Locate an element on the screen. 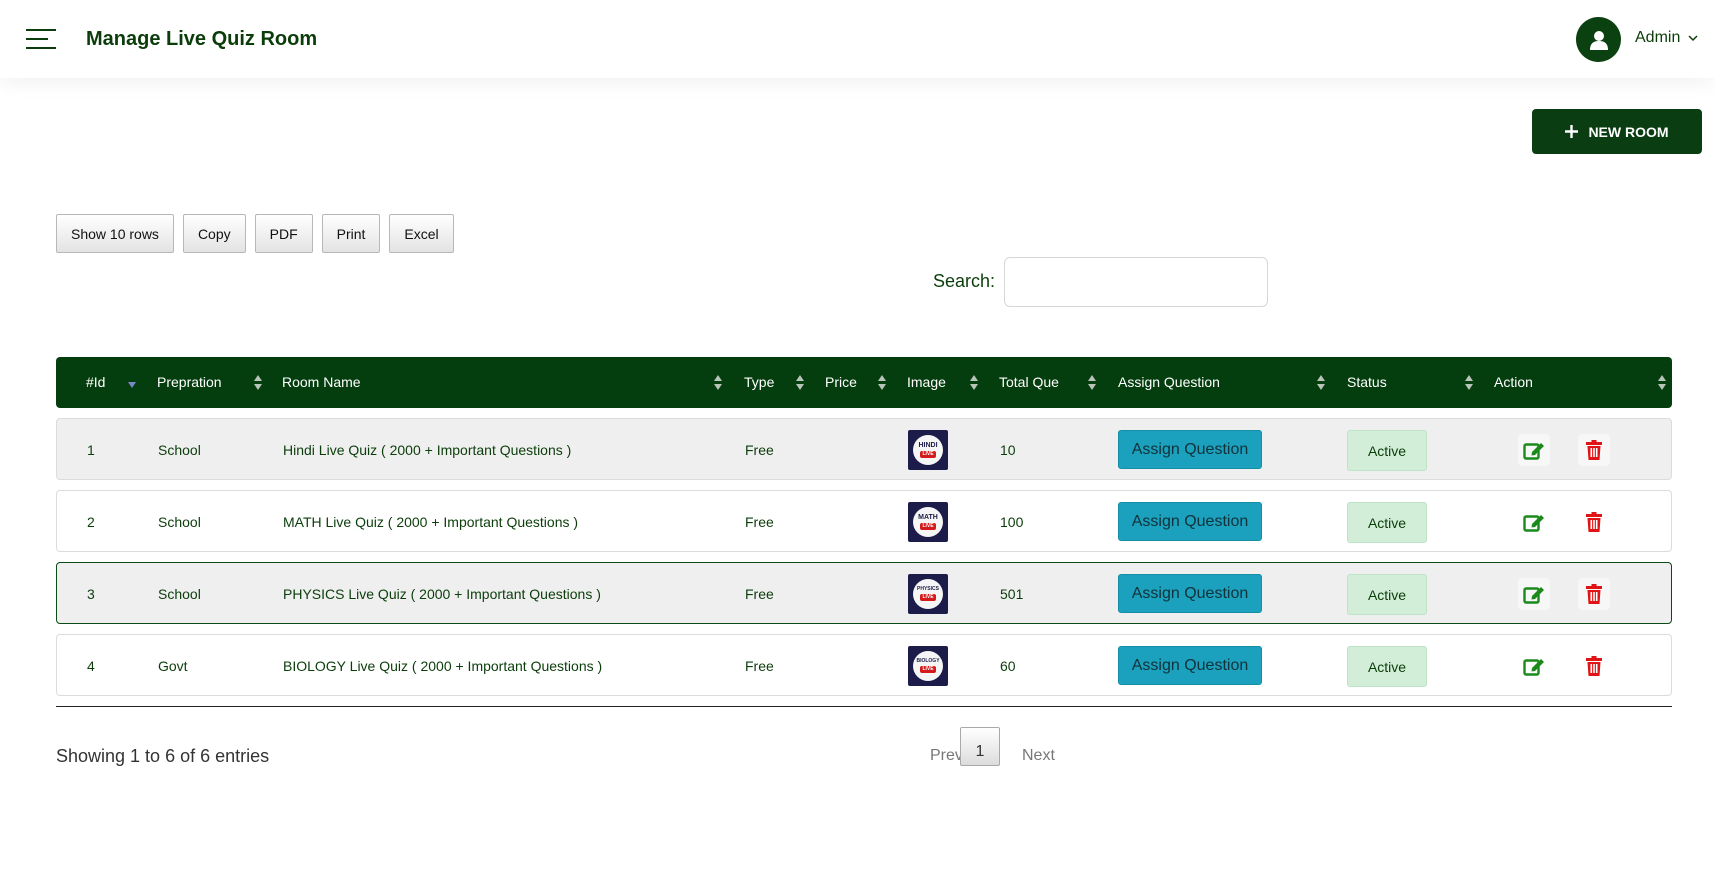 Image resolution: width=1714 pixels, height=873 pixels. thumbnail-text: HINDI is located at coordinates (928, 445).